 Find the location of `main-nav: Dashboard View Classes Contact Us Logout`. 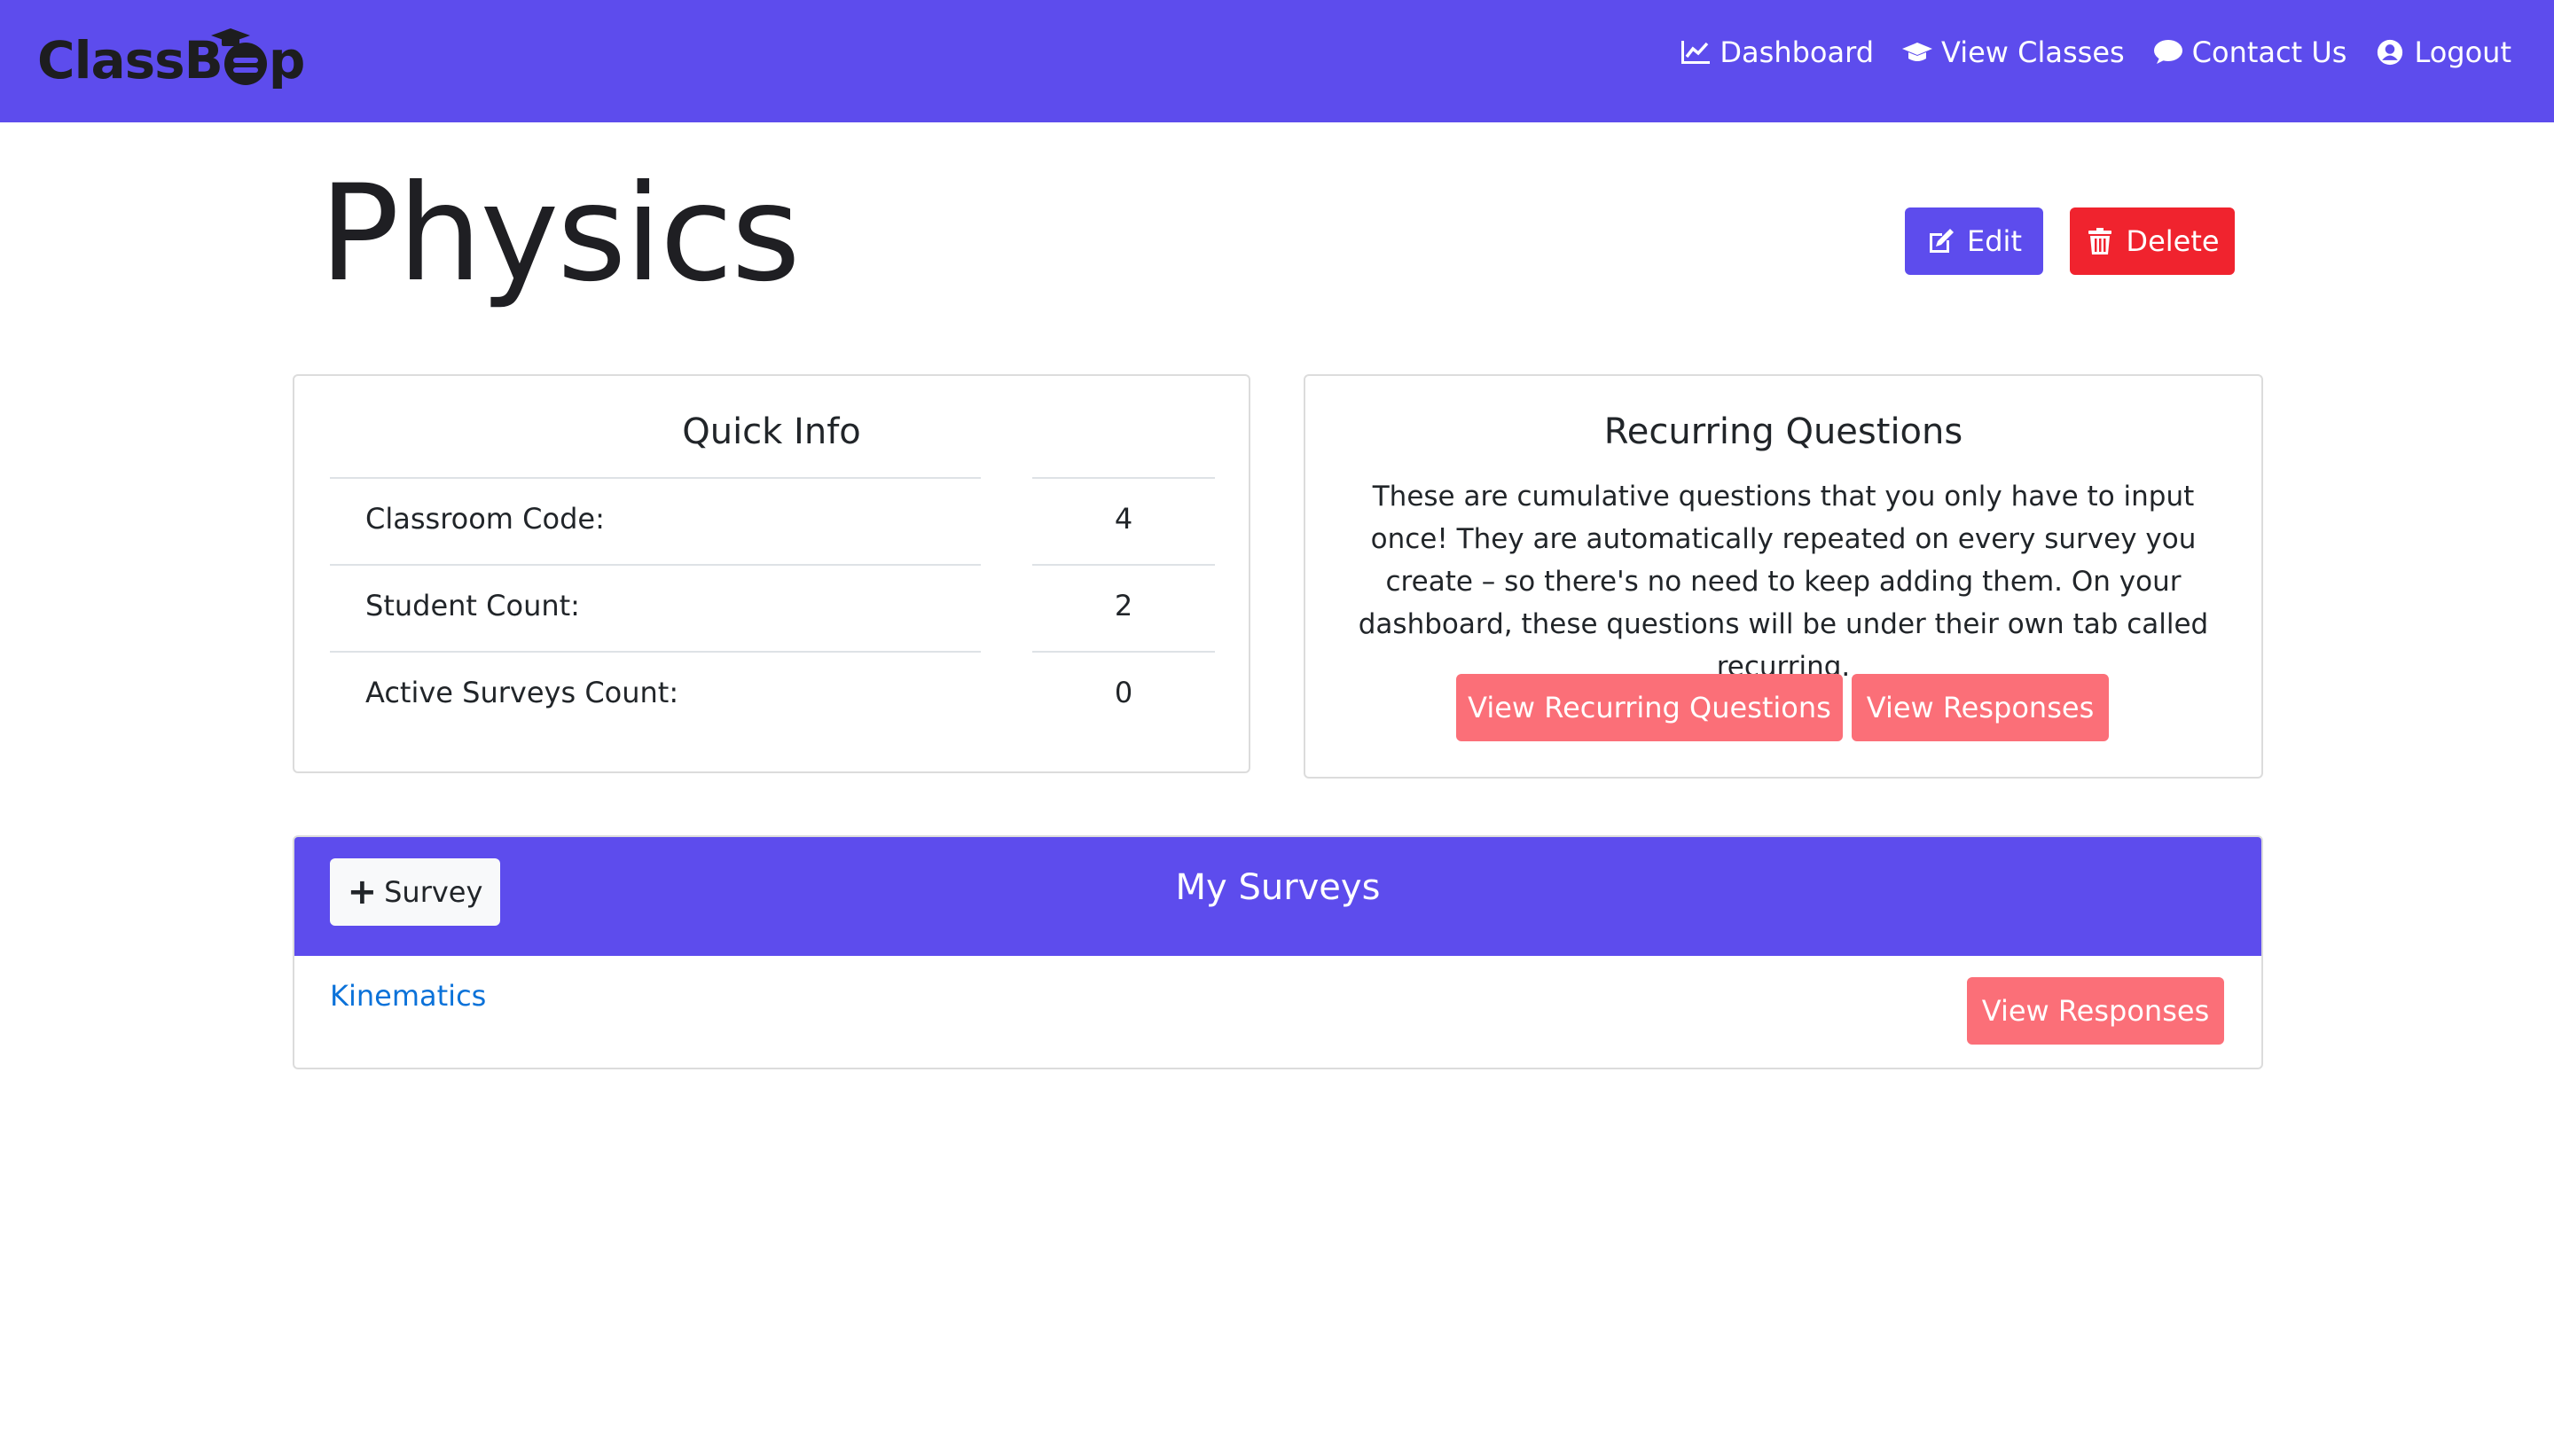

main-nav: Dashboard View Classes Contact Us Logout is located at coordinates (2095, 52).